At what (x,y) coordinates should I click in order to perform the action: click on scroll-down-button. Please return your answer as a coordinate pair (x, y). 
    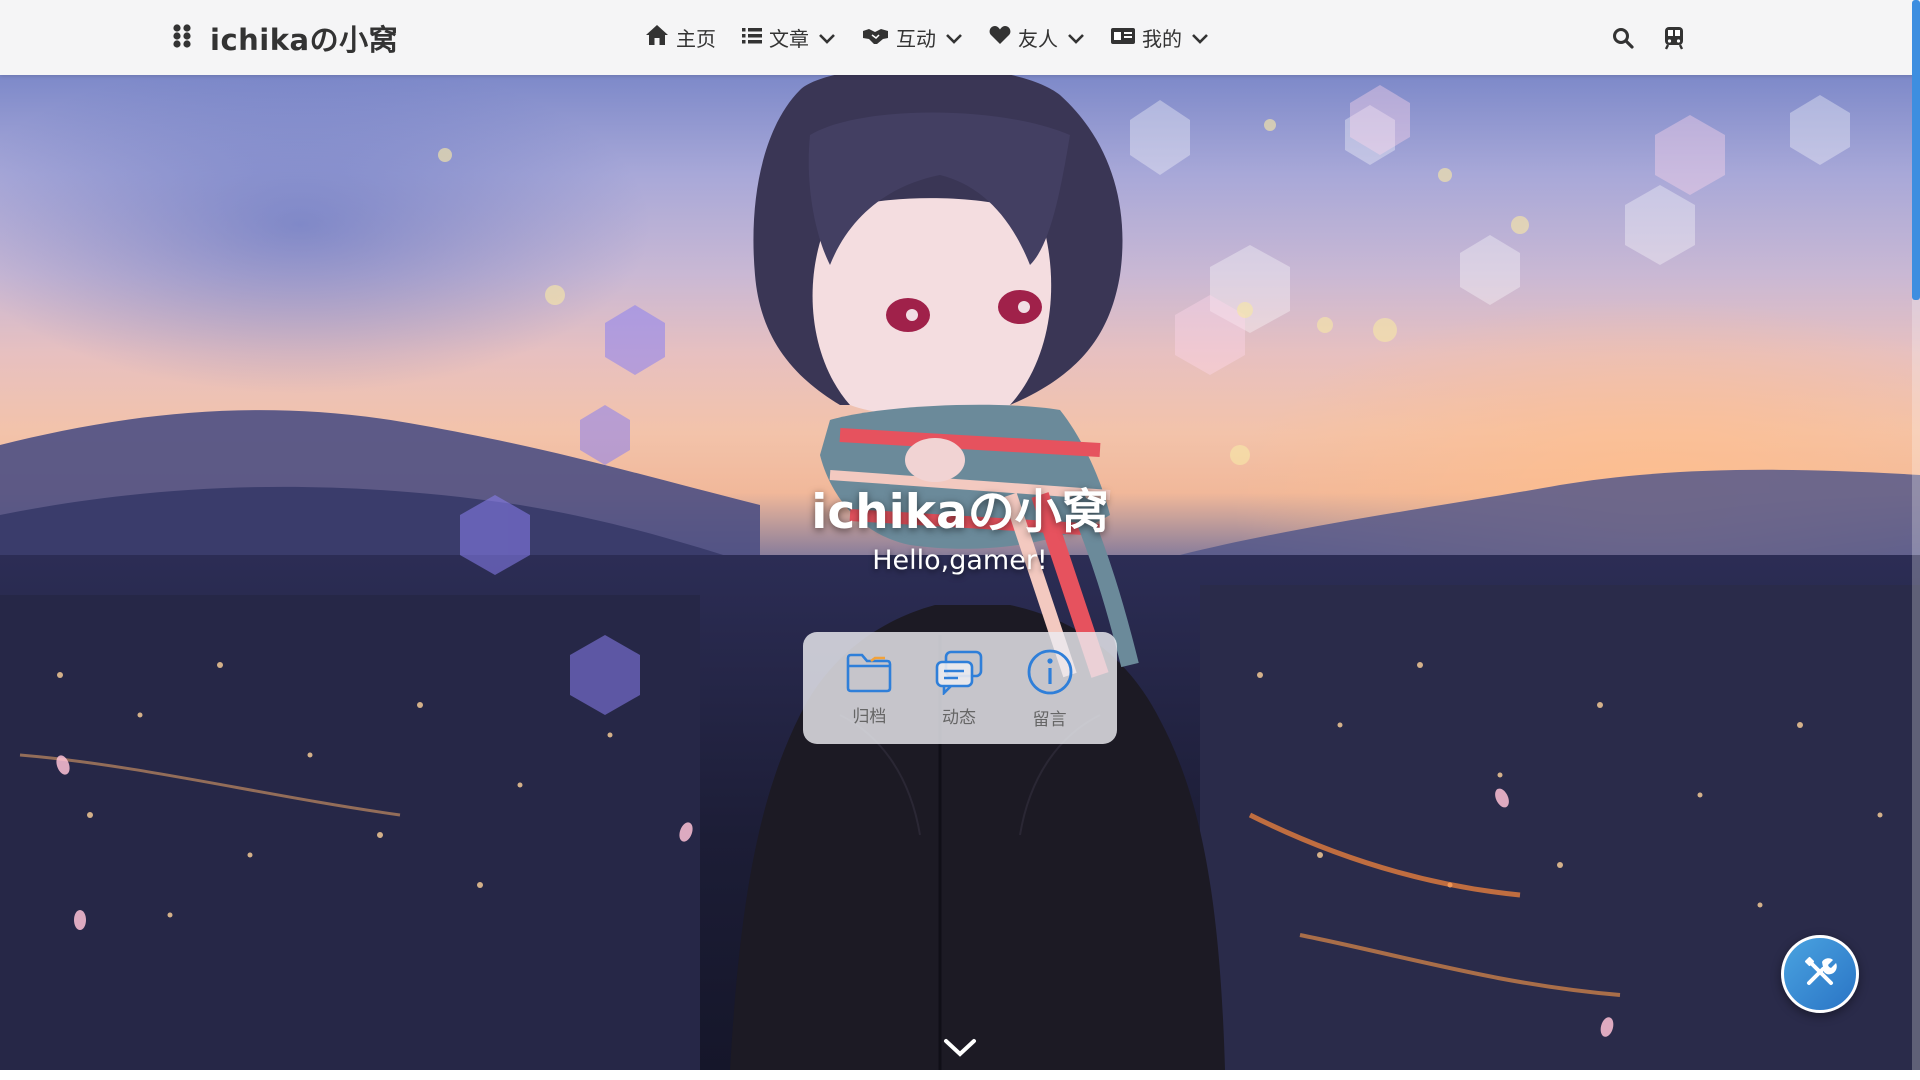
    Looking at the image, I should click on (960, 1050).